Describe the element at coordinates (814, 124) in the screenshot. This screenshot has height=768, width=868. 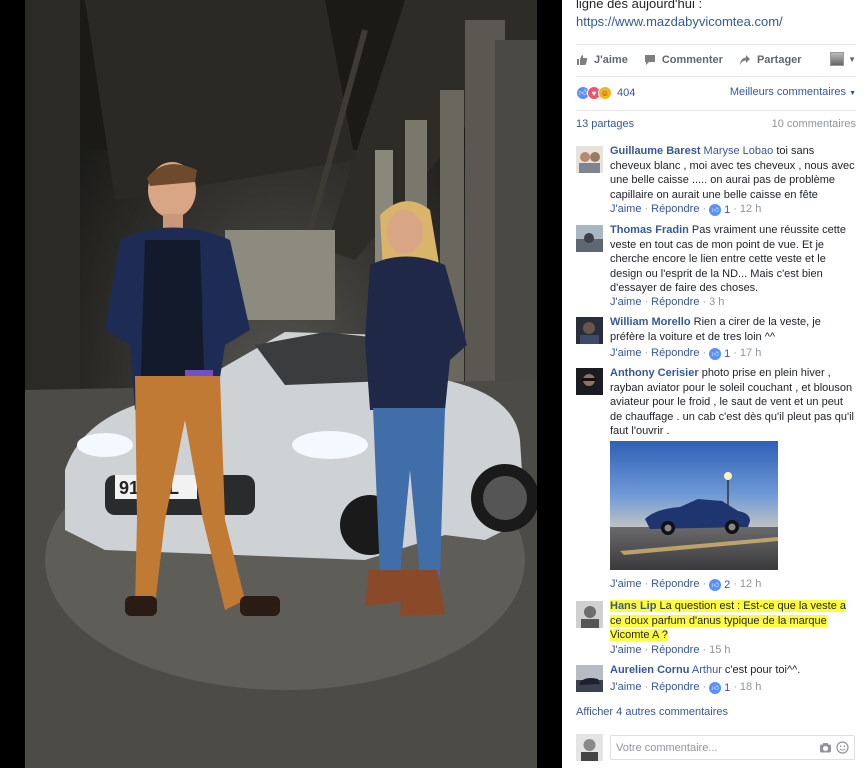
I see `comments-count: 10 commentaires` at that location.